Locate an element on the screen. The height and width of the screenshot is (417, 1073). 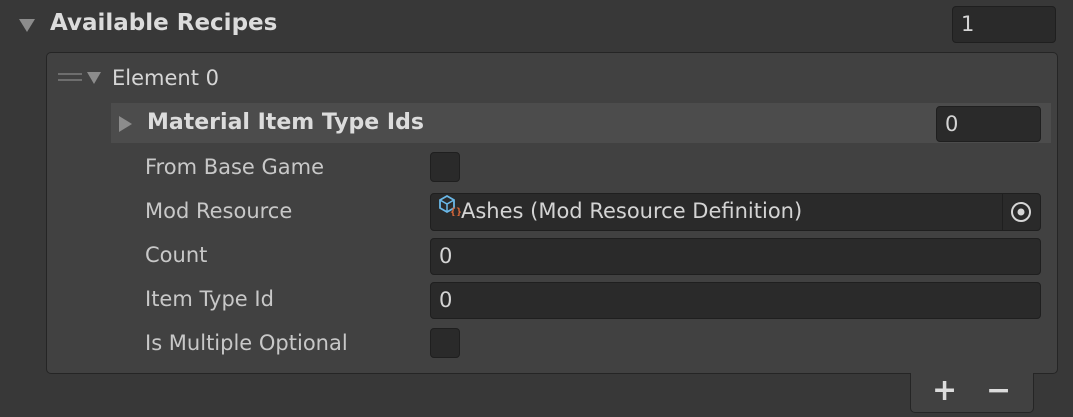
drag-handle-icon is located at coordinates (70, 78).